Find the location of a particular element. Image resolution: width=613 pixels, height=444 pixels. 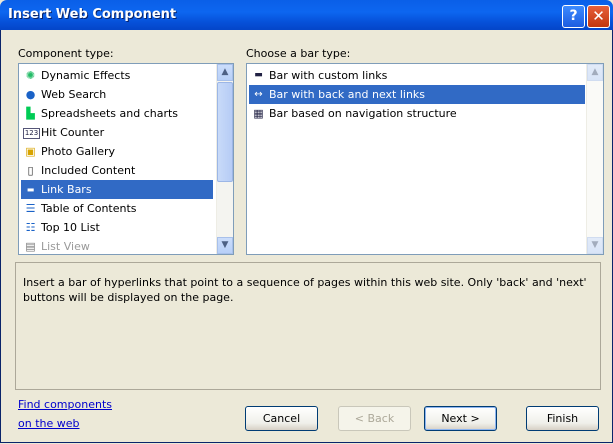

list-item-web-search: ● Web Search is located at coordinates (127, 94).